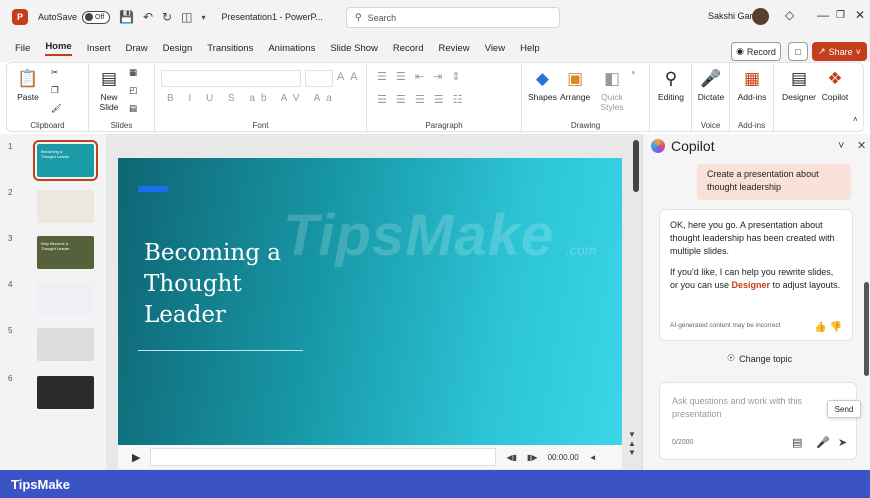 The width and height of the screenshot is (870, 498). I want to click on slide-title: Becoming a Thought Leader, so click(234, 284).